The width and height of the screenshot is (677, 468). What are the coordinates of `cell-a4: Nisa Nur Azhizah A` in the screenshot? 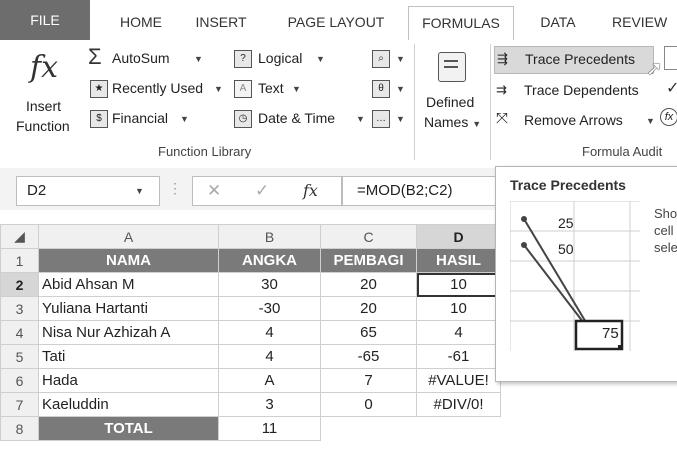 It's located at (128, 332).